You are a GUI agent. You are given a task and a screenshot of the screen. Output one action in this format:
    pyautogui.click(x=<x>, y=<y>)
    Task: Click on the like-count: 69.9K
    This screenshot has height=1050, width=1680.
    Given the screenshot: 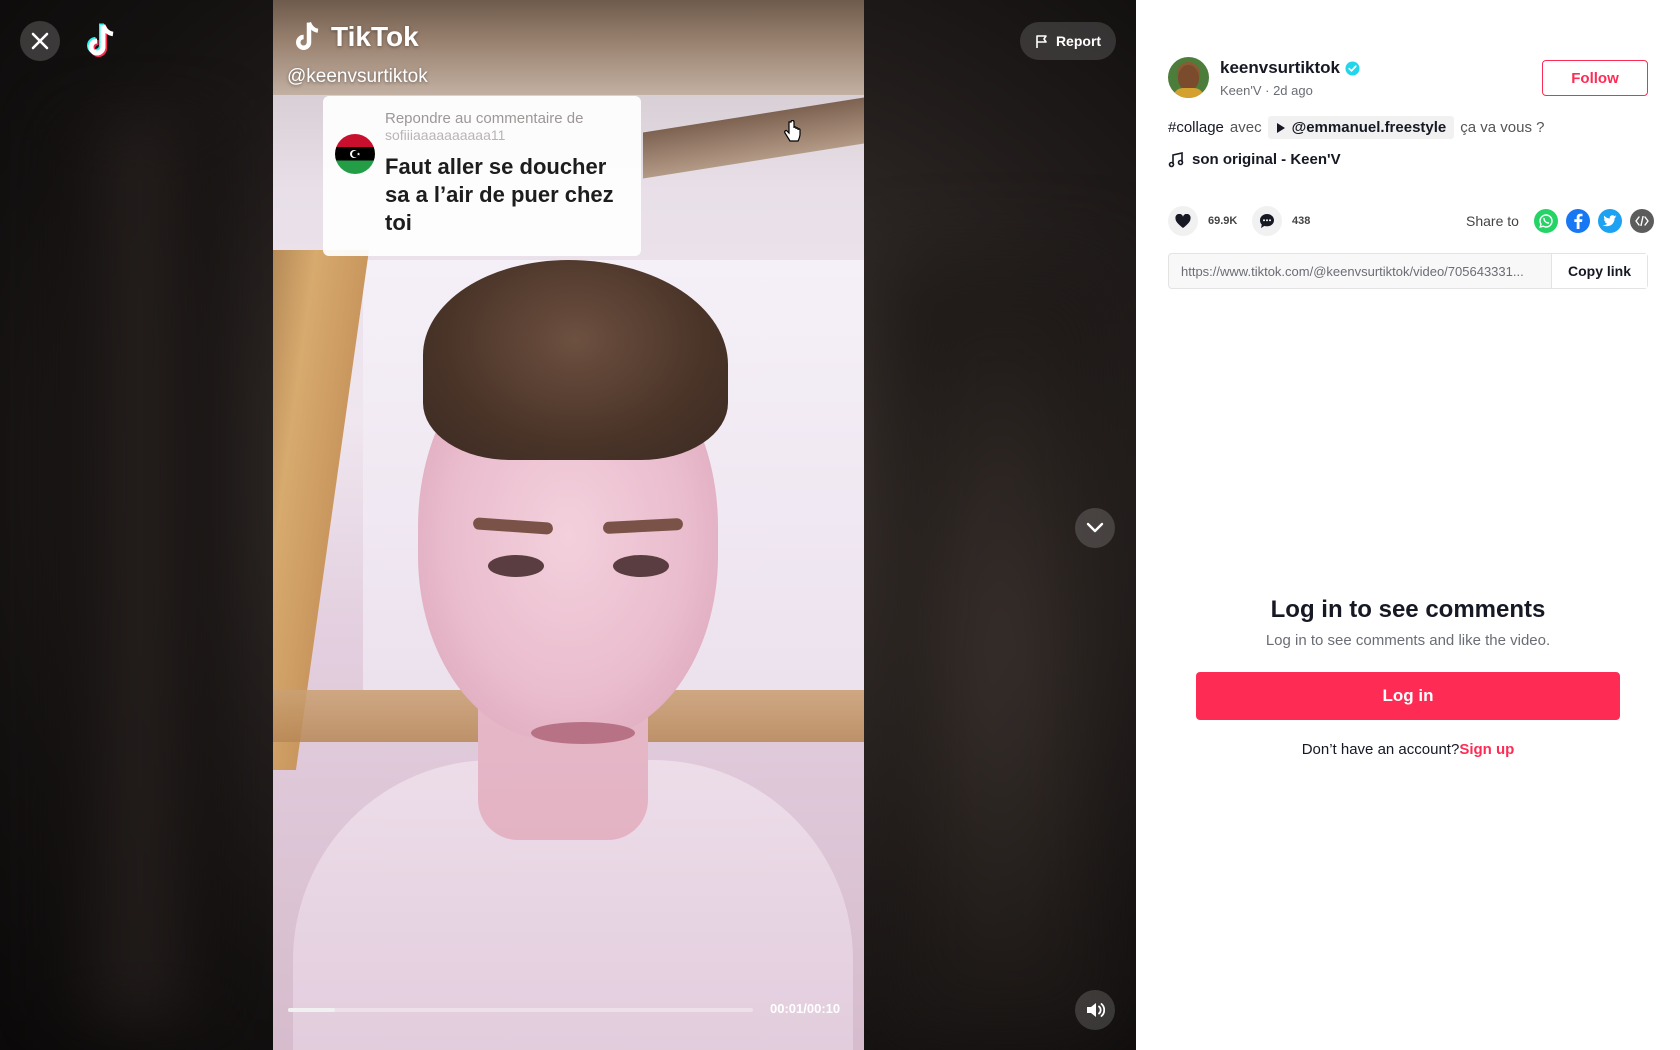 What is the action you would take?
    pyautogui.click(x=1223, y=221)
    